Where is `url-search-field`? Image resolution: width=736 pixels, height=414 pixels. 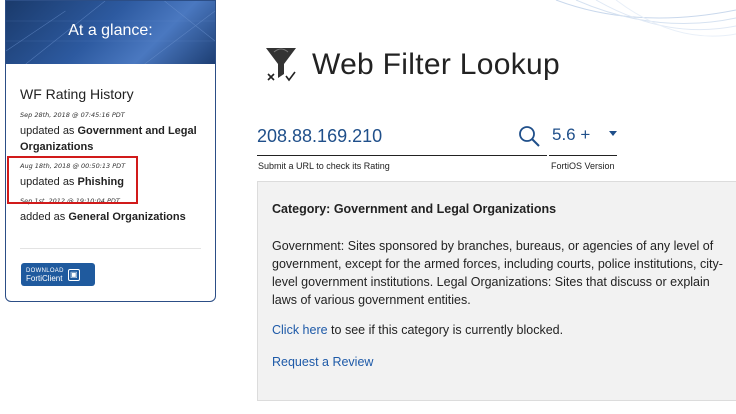
url-search-field is located at coordinates (402, 137).